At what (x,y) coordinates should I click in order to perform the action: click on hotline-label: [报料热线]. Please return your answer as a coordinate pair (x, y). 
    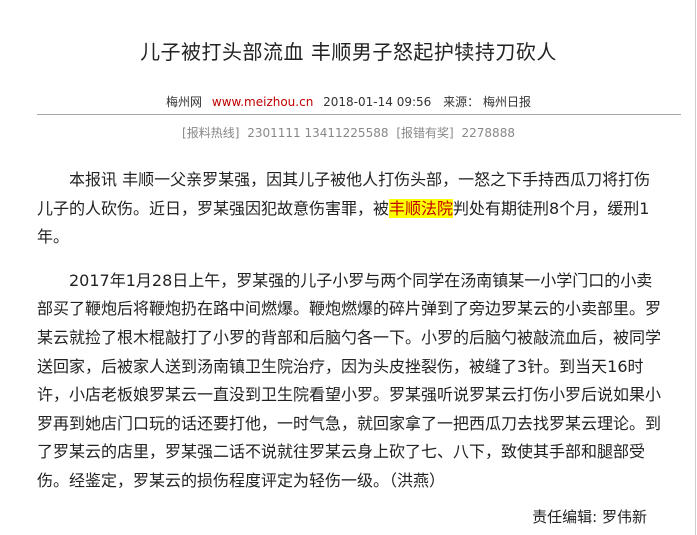
    Looking at the image, I should click on (211, 133).